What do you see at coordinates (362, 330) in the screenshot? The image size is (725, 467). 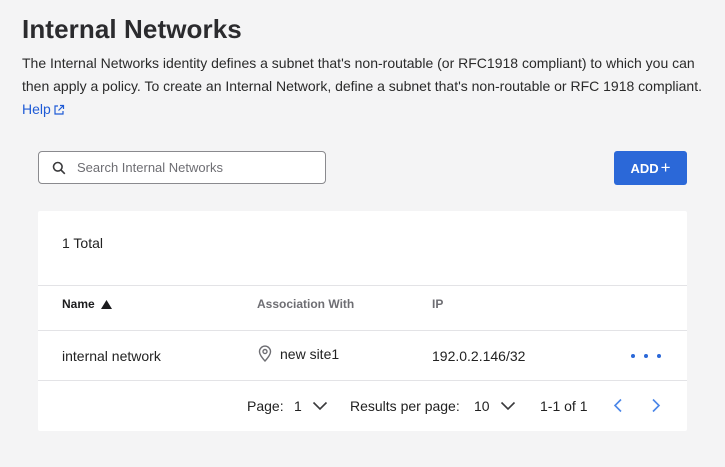 I see `header-divider` at bounding box center [362, 330].